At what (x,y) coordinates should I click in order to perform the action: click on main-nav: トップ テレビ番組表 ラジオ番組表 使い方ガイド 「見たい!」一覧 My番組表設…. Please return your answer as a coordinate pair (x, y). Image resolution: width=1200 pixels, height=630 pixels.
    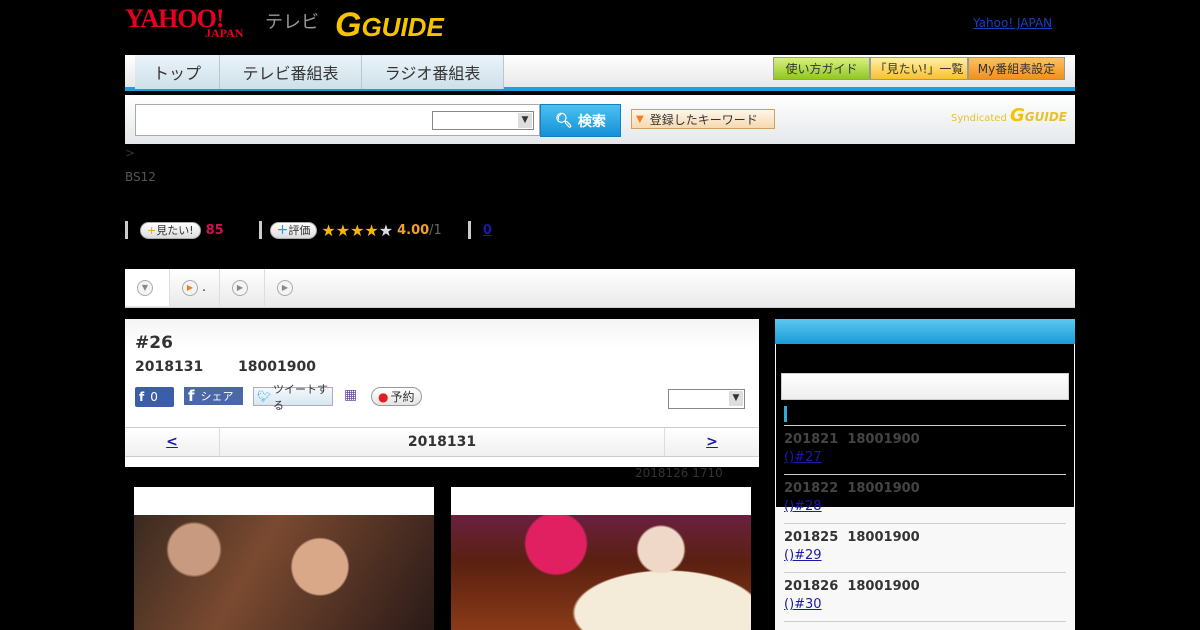
    Looking at the image, I should click on (600, 73).